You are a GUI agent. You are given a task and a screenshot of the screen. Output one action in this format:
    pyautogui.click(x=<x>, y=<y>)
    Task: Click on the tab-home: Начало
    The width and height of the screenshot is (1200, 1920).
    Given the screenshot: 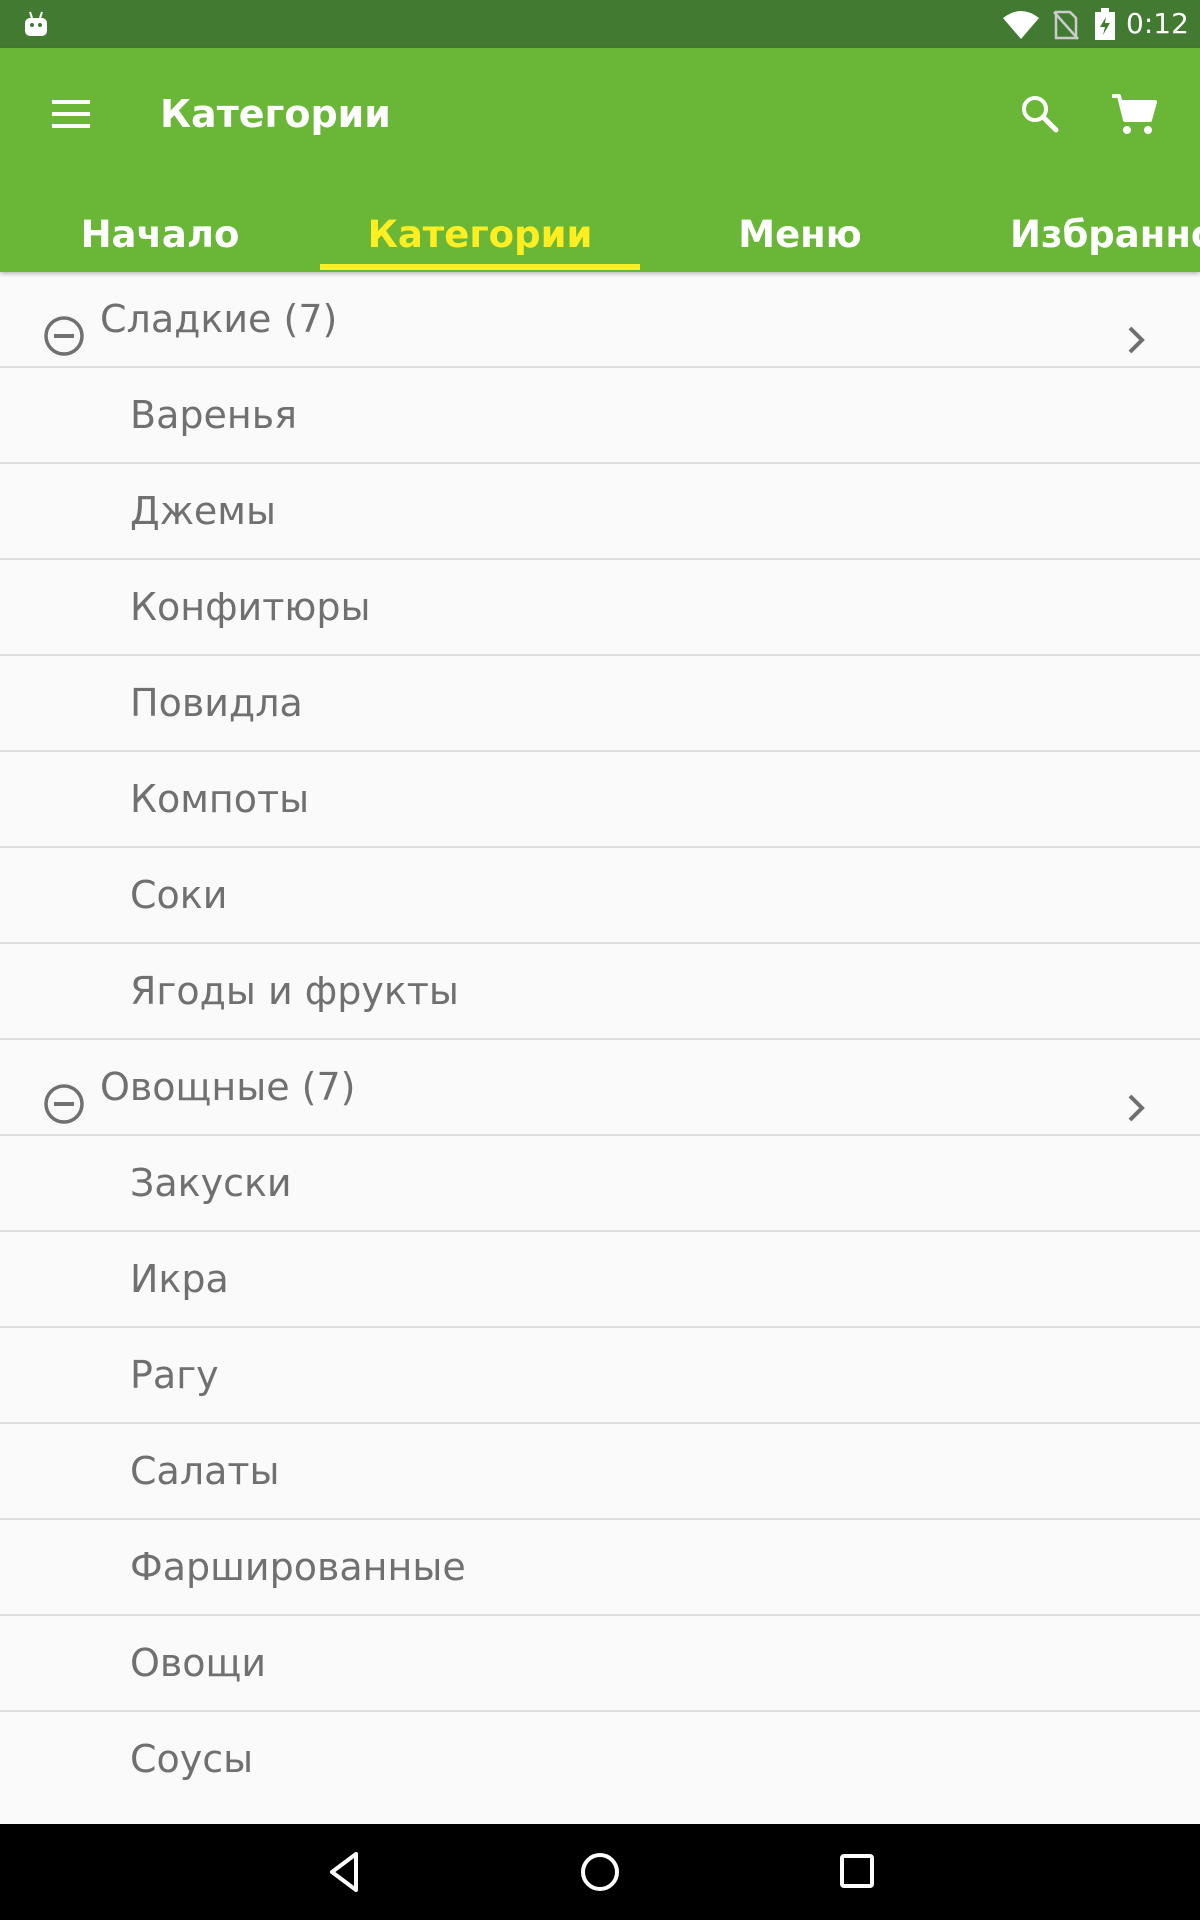 What is the action you would take?
    pyautogui.click(x=160, y=235)
    